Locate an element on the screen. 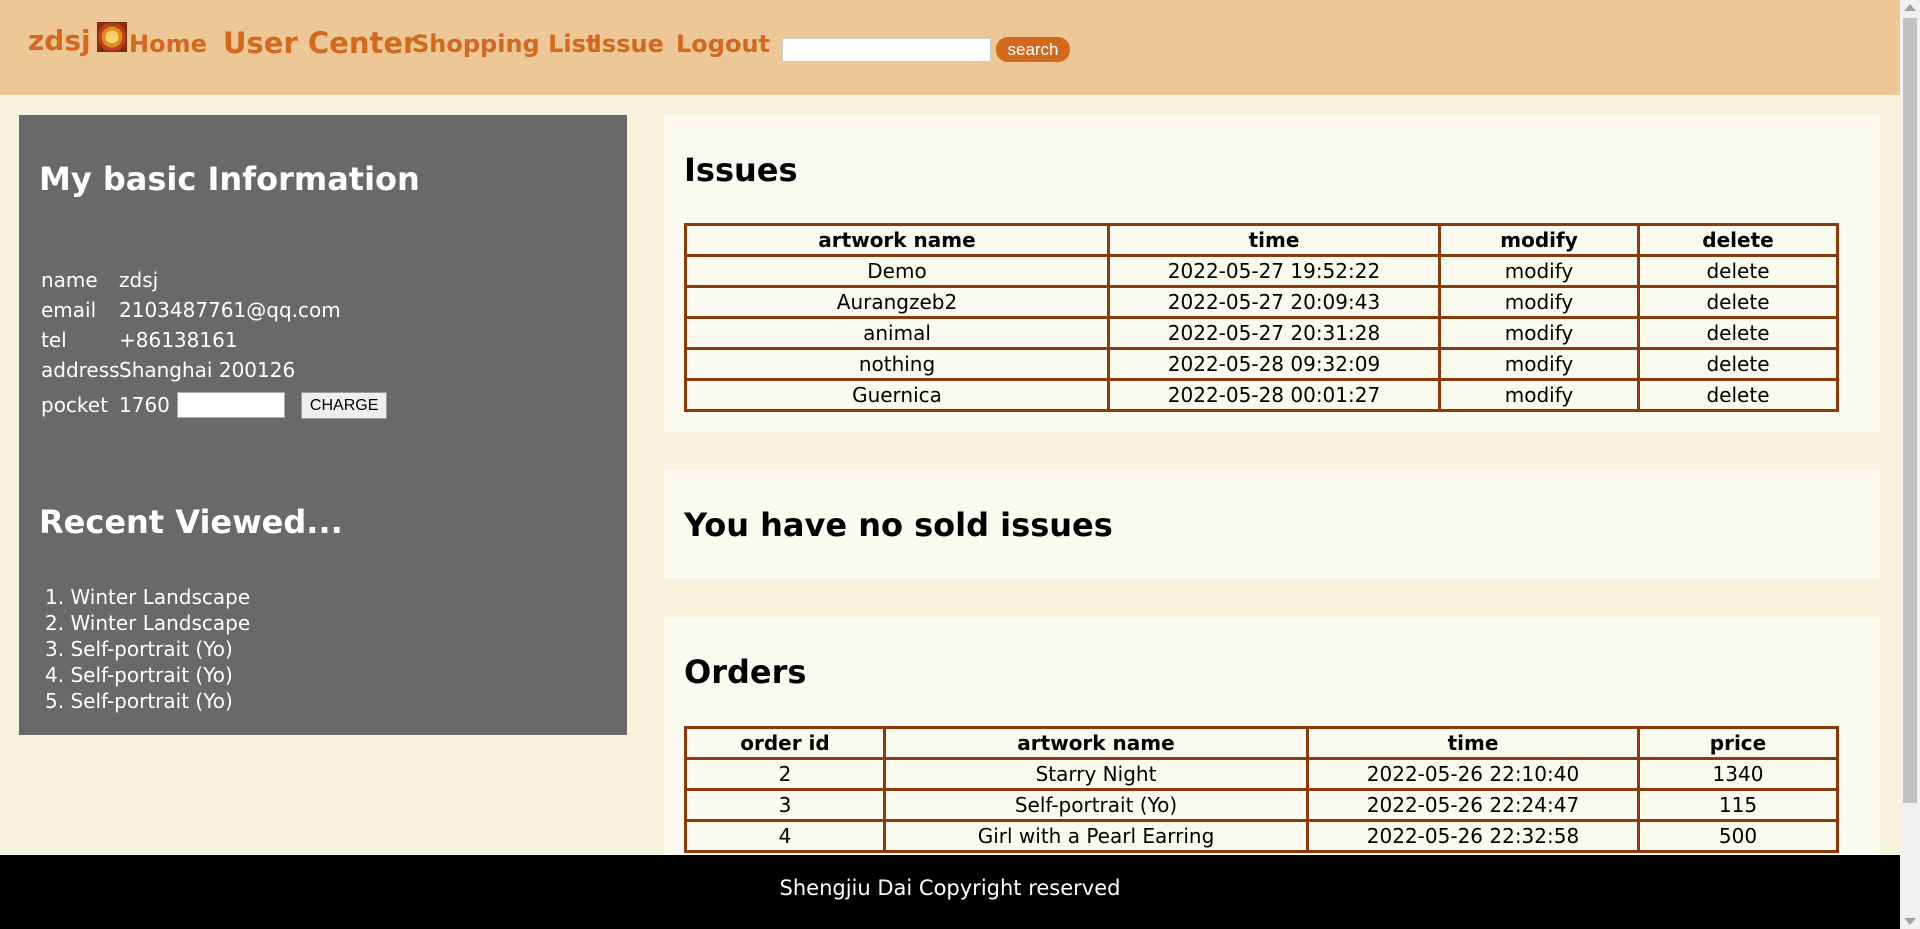  info-row-name: name zdsj is located at coordinates (214, 280).